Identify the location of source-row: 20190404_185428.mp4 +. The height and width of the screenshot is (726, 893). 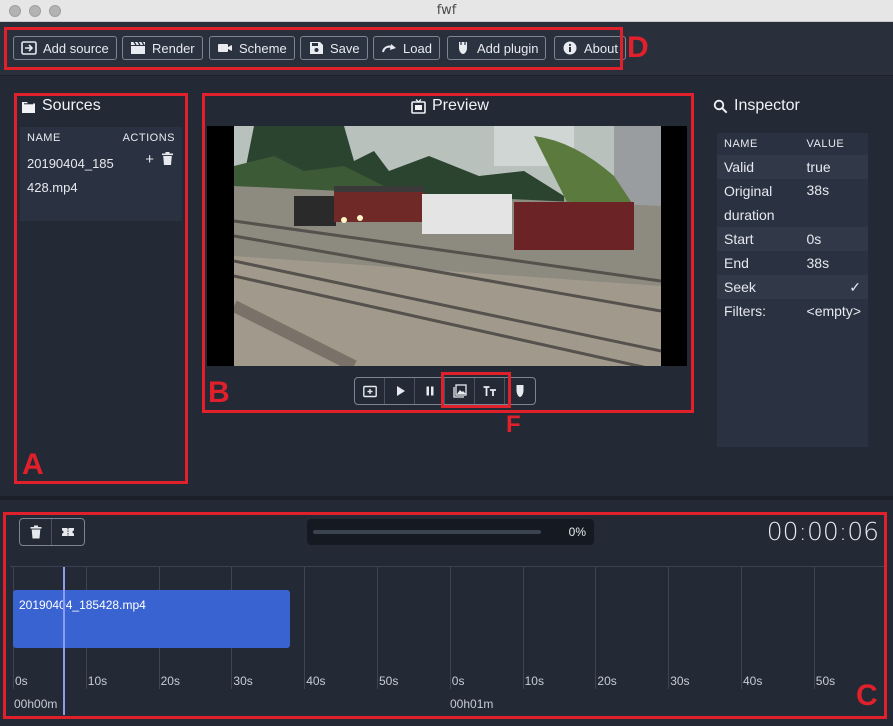
(101, 185).